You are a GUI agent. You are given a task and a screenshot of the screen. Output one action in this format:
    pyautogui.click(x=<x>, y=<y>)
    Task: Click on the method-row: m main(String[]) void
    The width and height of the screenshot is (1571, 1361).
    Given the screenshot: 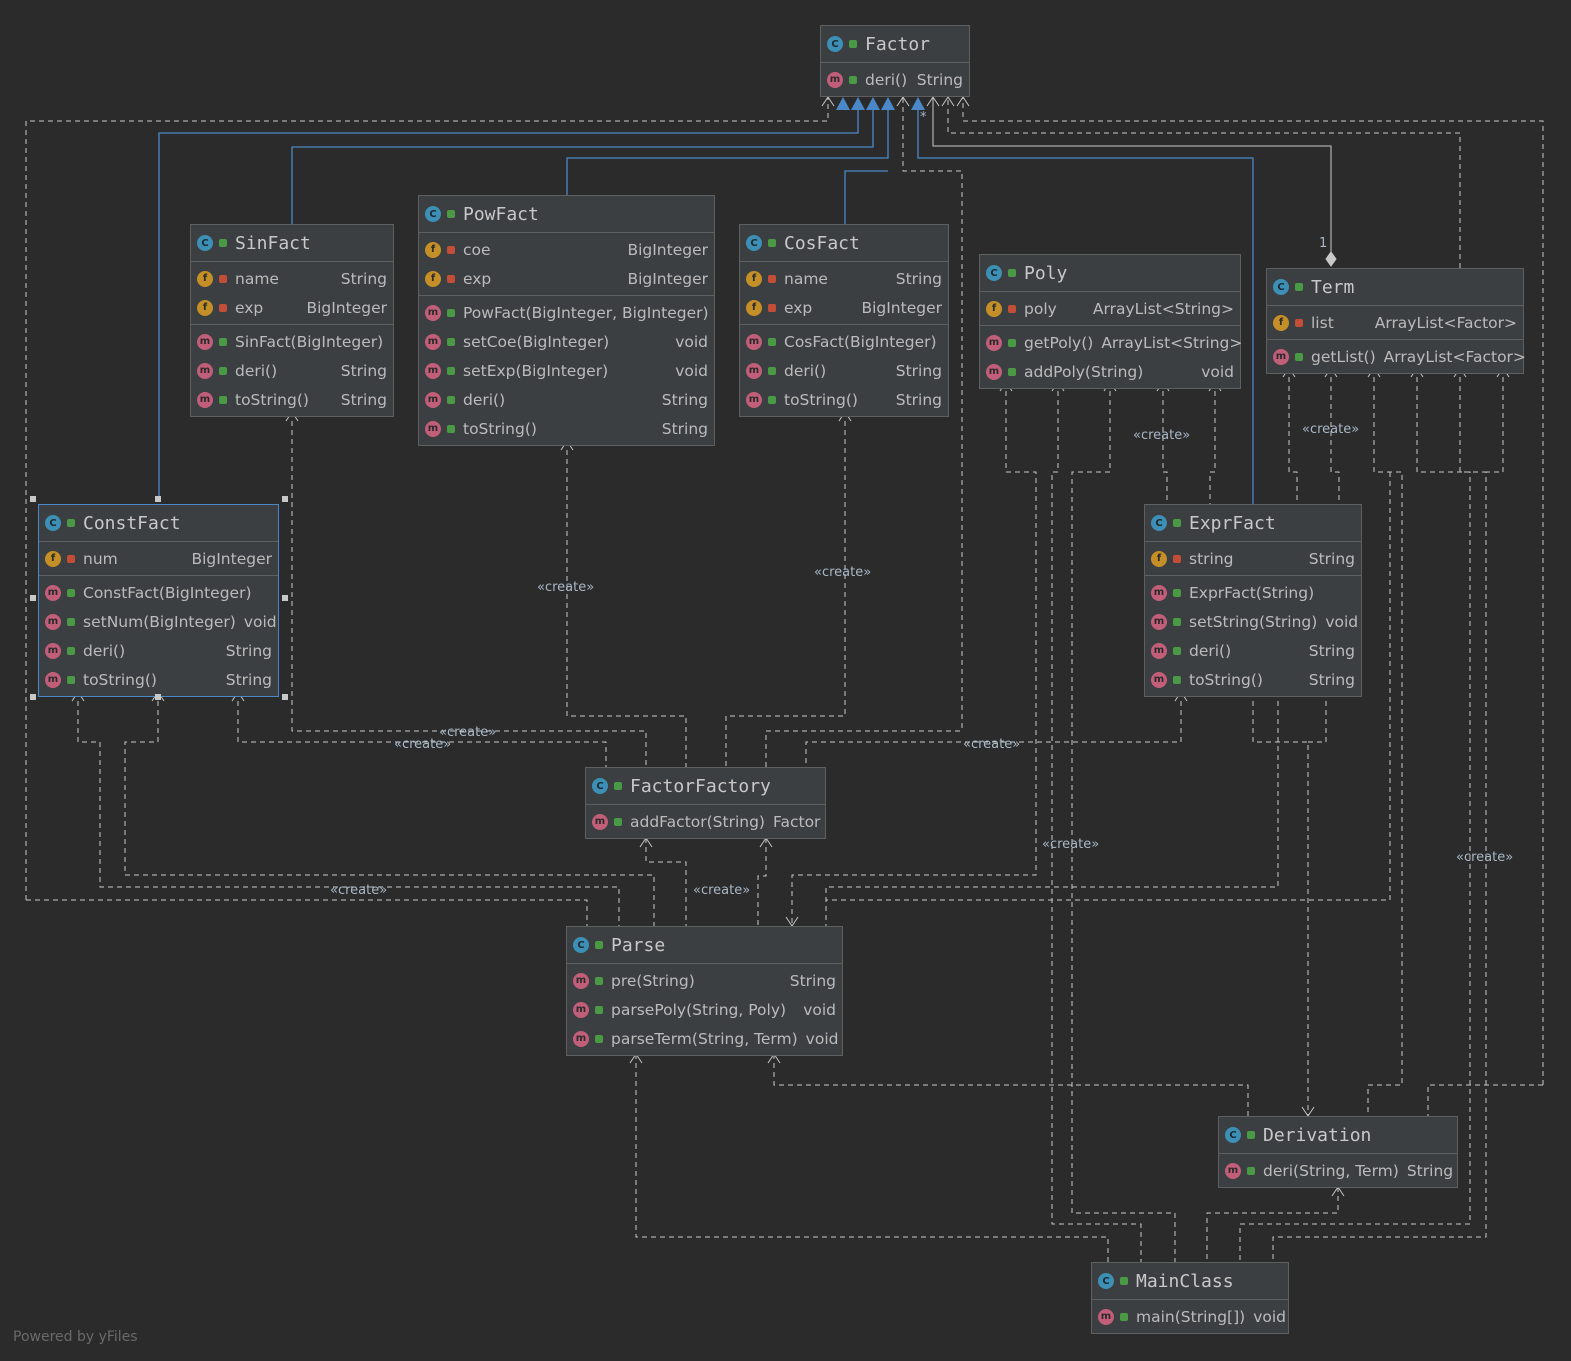 What is the action you would take?
    pyautogui.click(x=1190, y=1316)
    